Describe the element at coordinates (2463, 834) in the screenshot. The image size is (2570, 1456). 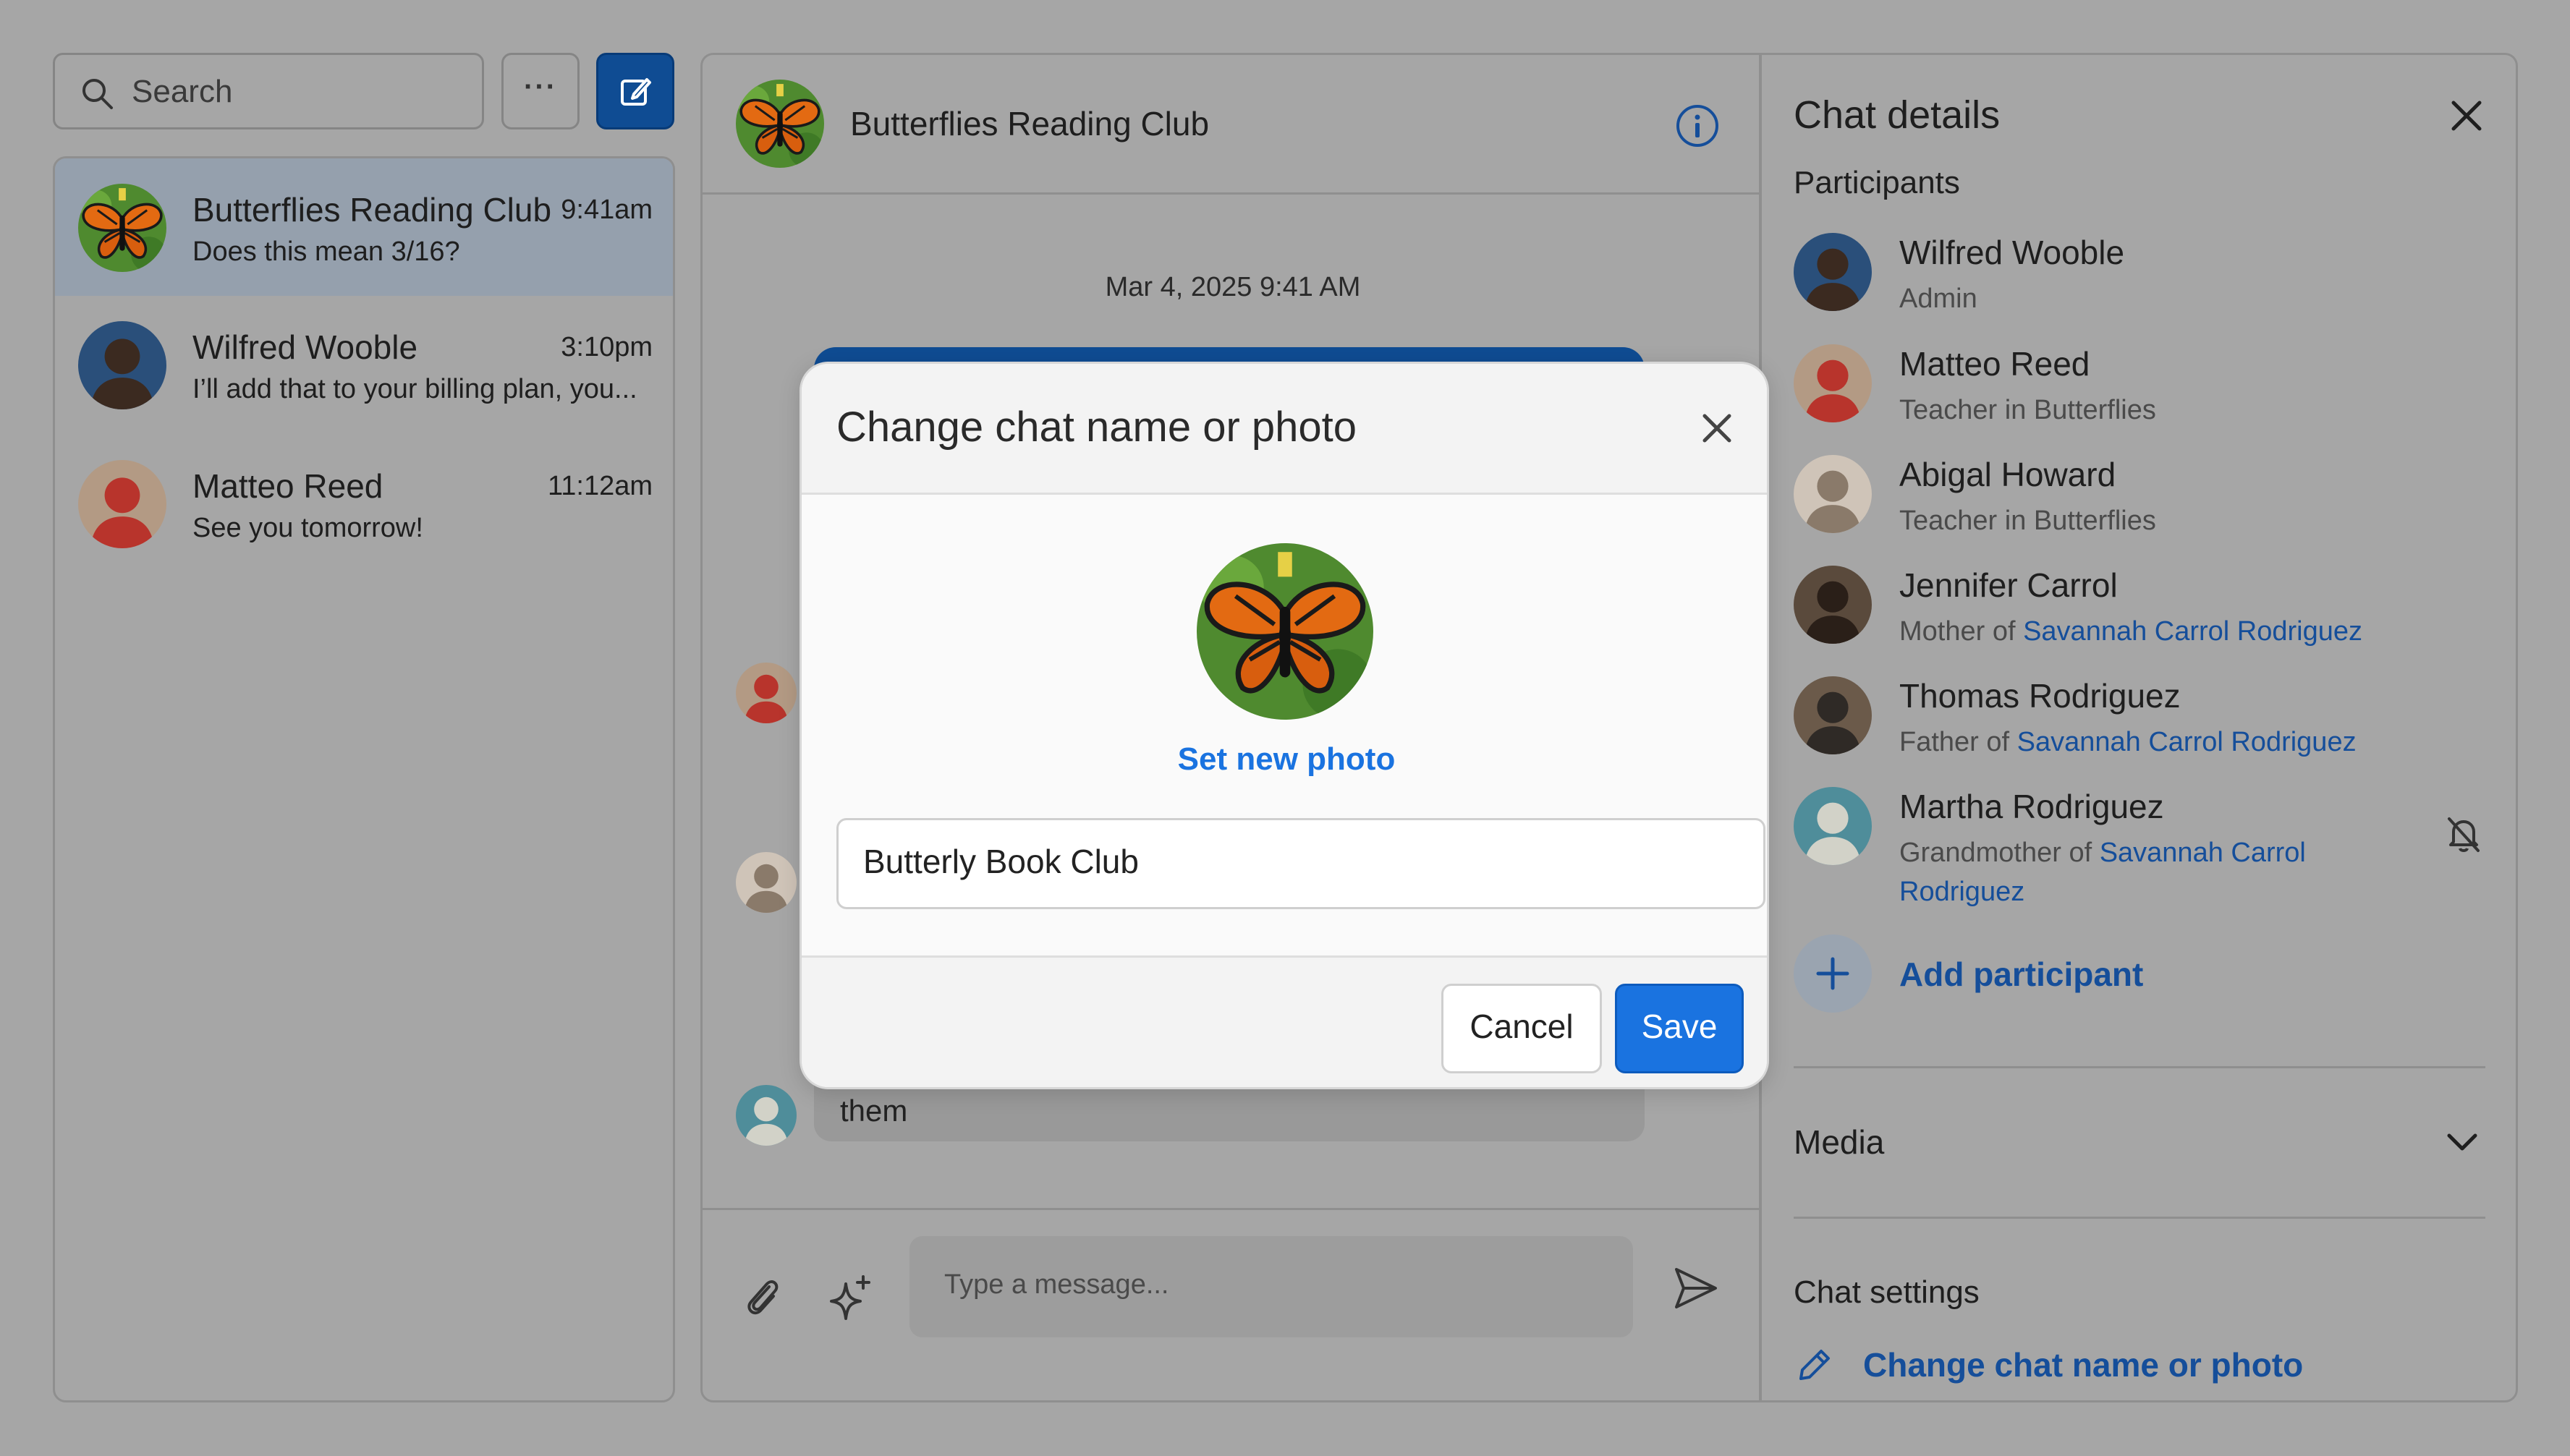
I see `bell-off-icon` at that location.